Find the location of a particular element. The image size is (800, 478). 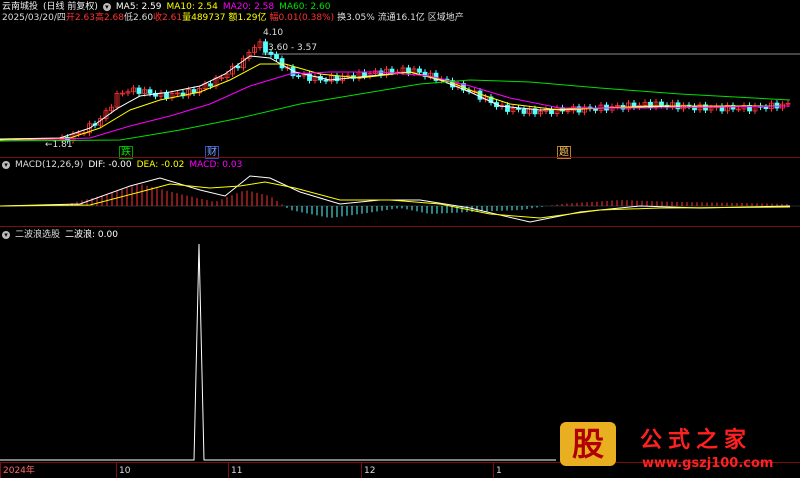

macd-settings-icon: ▾ is located at coordinates (6, 165).